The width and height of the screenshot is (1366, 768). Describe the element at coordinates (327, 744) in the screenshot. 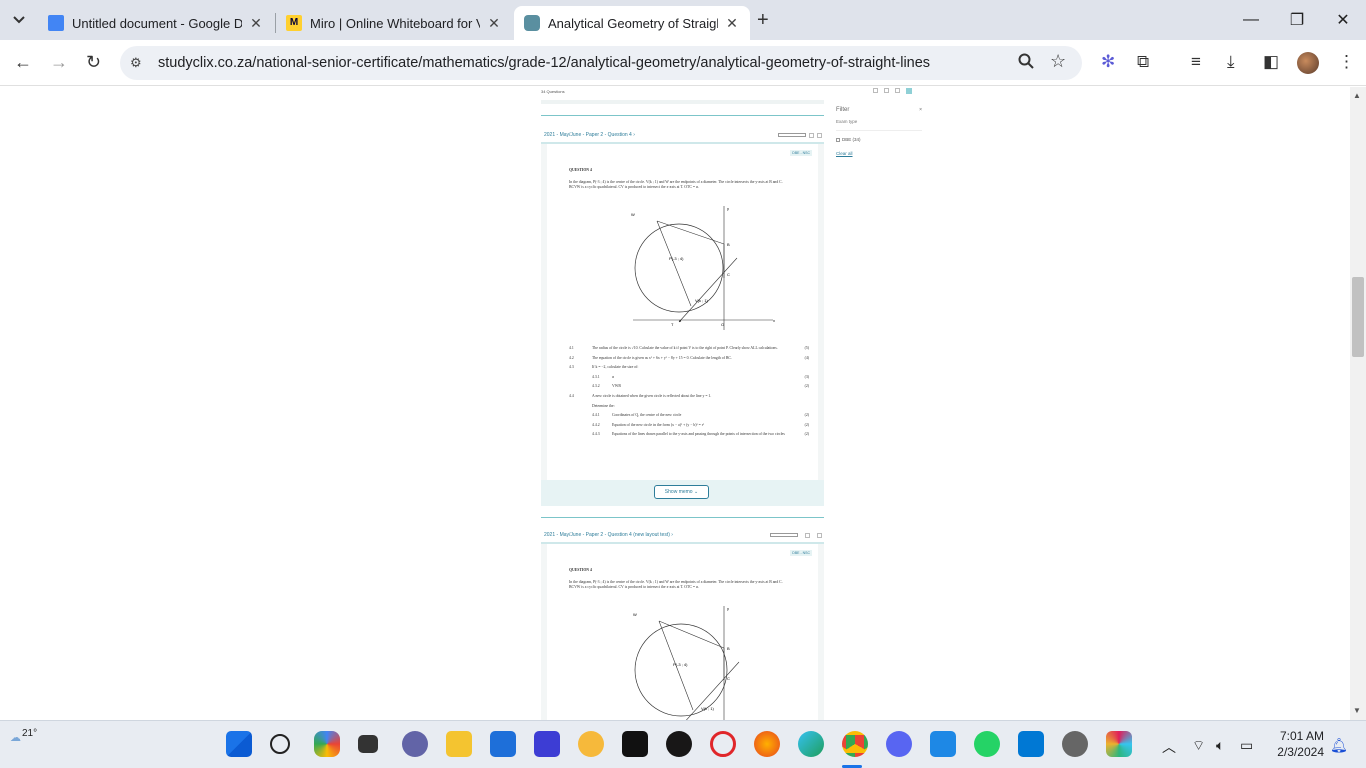

I see `copilot-icon` at that location.